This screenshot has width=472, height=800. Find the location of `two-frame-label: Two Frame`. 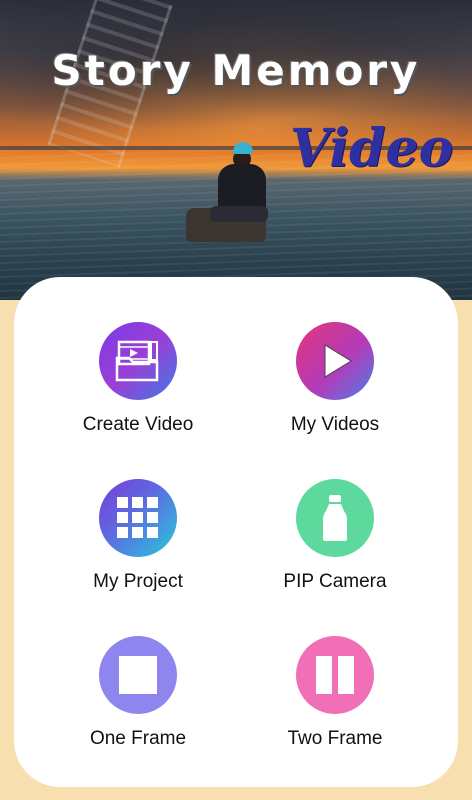

two-frame-label: Two Frame is located at coordinates (335, 738).